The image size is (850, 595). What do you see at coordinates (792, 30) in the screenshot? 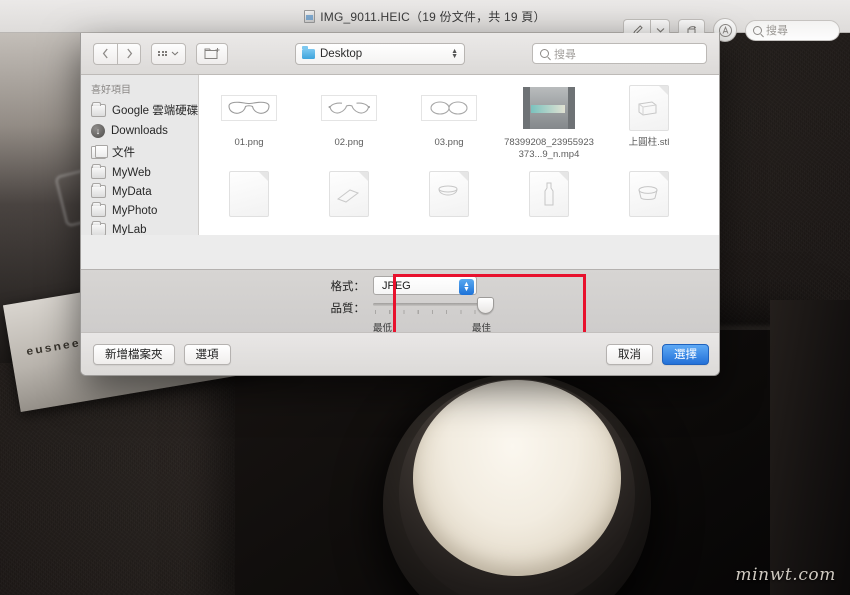
I see `app-search-field: 搜尋` at bounding box center [792, 30].